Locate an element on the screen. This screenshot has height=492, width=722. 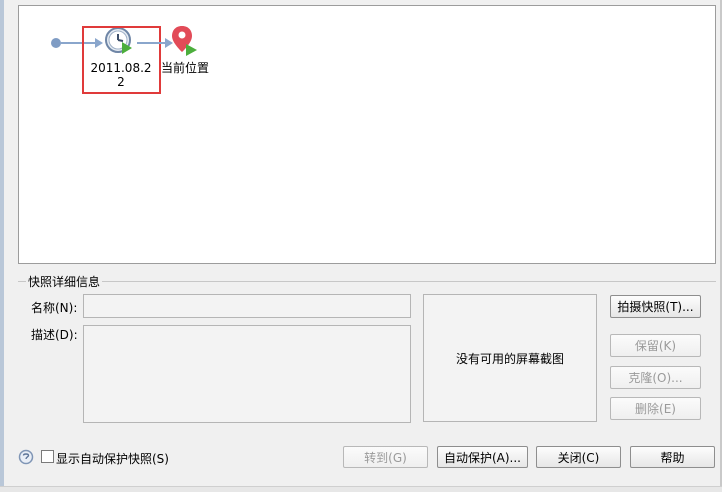
current-position-label: 当前位置 is located at coordinates (184, 68).